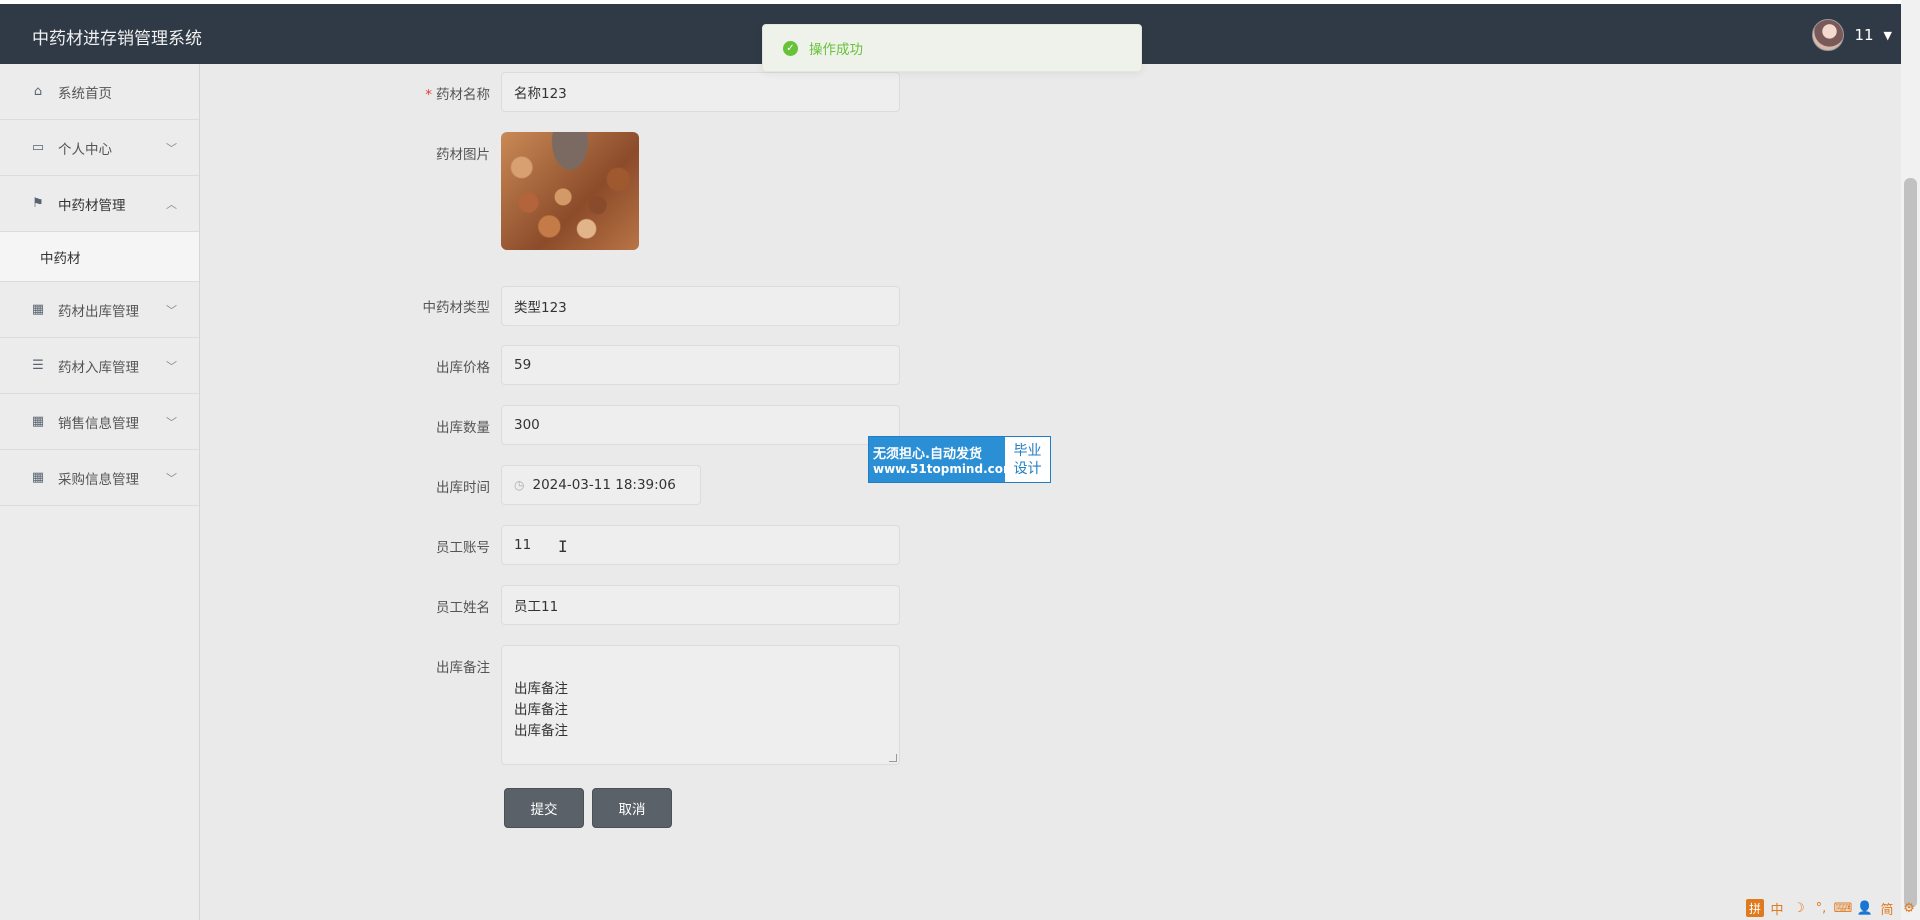  I want to click on list-icon: ☰, so click(38, 365).